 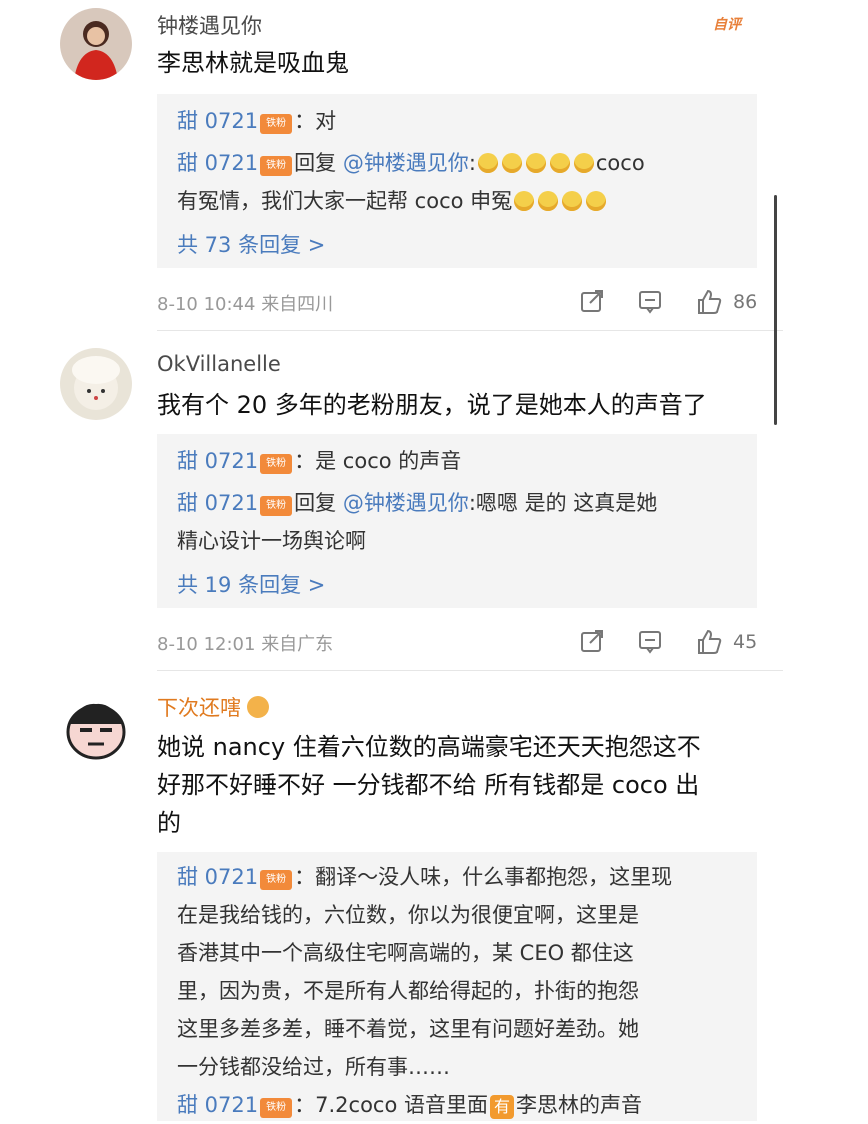 What do you see at coordinates (408, 915) in the screenshot?
I see `reply-text: 在是我给钱的，六位数，你以为很便宜啊，这里是` at bounding box center [408, 915].